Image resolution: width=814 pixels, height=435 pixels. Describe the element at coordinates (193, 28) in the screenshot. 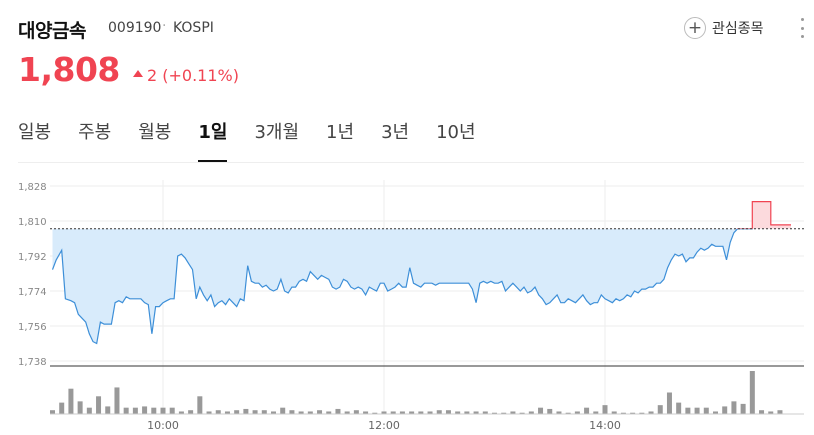

I see `market-name: KOSPI` at that location.